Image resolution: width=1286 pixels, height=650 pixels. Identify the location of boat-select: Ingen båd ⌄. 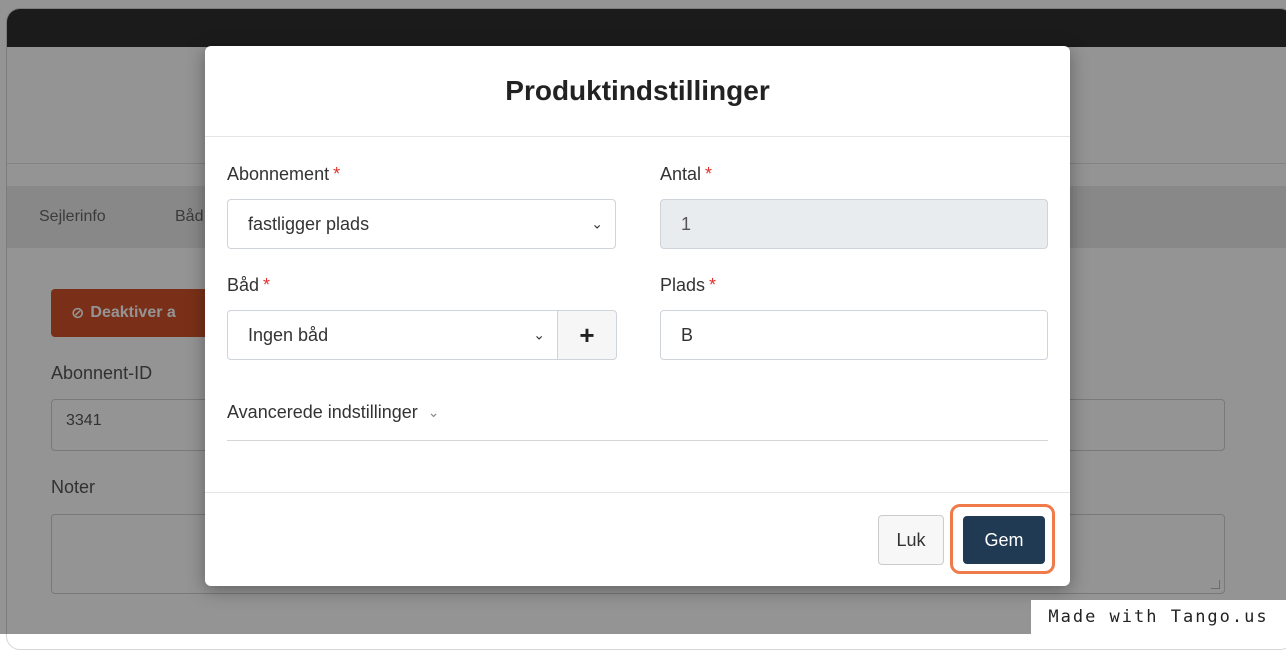
(392, 335).